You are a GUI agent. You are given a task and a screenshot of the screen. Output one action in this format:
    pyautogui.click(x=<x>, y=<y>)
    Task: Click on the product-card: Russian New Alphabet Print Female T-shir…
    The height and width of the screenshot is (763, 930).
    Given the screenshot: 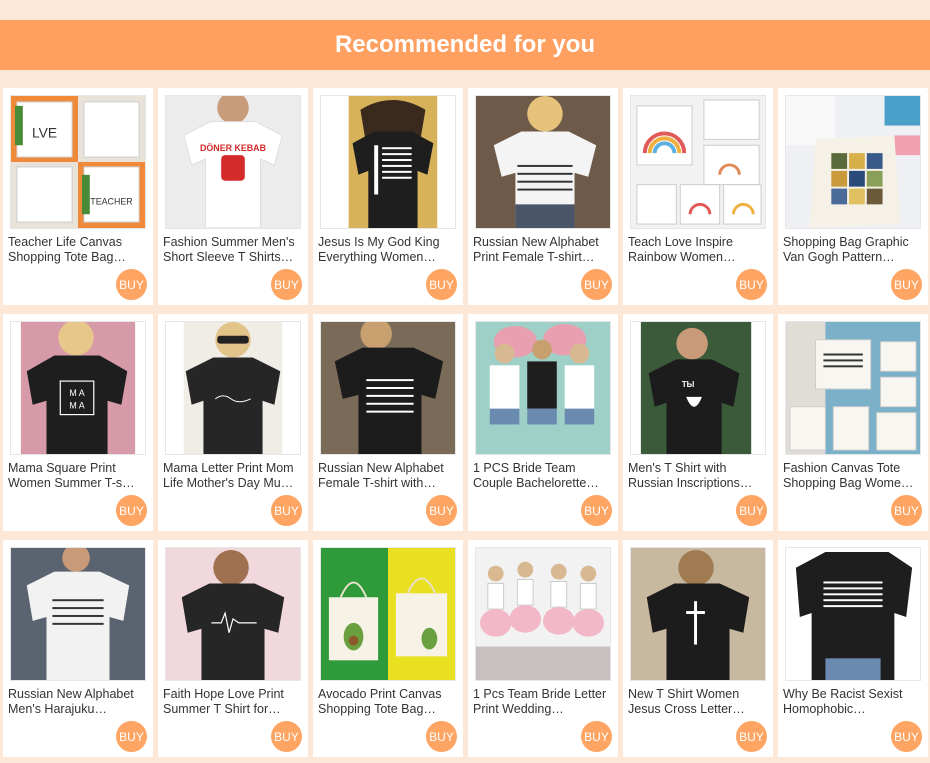 What is the action you would take?
    pyautogui.click(x=543, y=196)
    